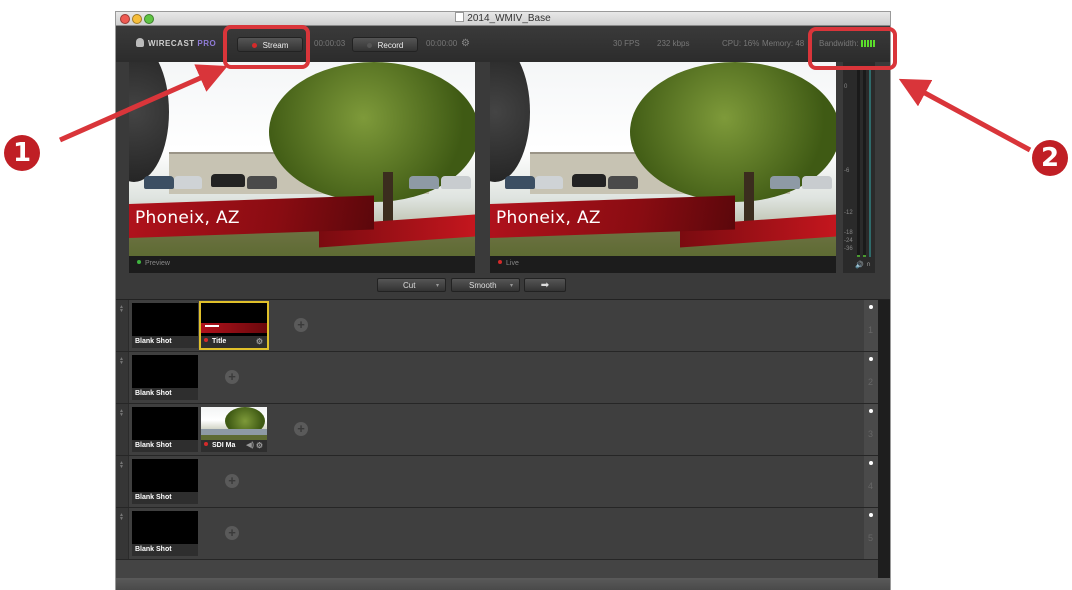 This screenshot has width=1072, height=590. What do you see at coordinates (545, 108) in the screenshot?
I see `annotation-arrows` at bounding box center [545, 108].